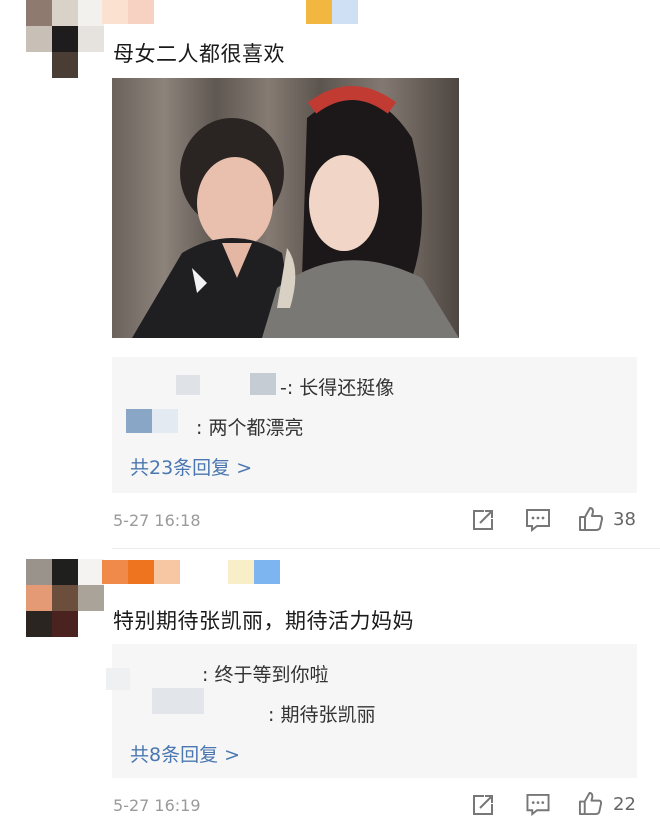 The width and height of the screenshot is (660, 821). What do you see at coordinates (624, 519) in the screenshot?
I see `like-count: 38` at bounding box center [624, 519].